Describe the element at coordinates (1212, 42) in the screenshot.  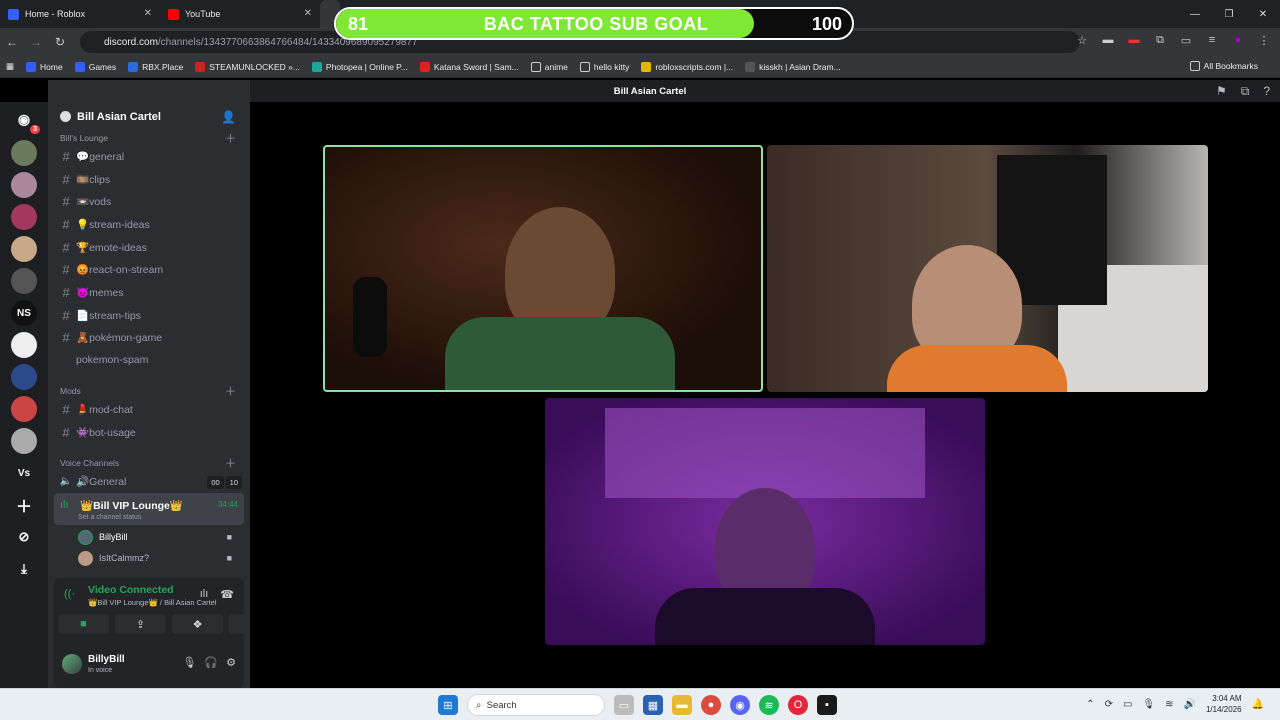
I see `menu-icon: ≡` at that location.